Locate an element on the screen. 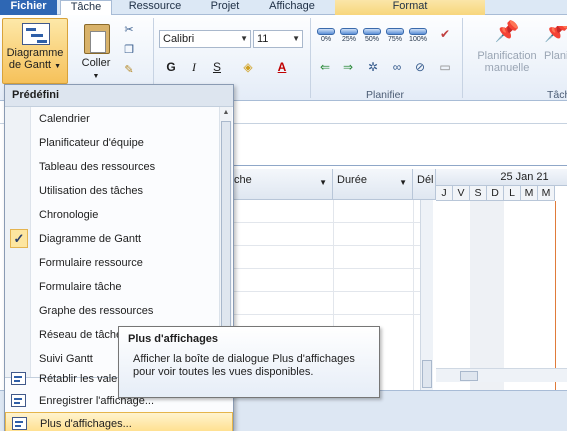 This screenshot has width=567, height=431. manual-schedule-button: 📌 Planification manuelle is located at coordinates (507, 47).